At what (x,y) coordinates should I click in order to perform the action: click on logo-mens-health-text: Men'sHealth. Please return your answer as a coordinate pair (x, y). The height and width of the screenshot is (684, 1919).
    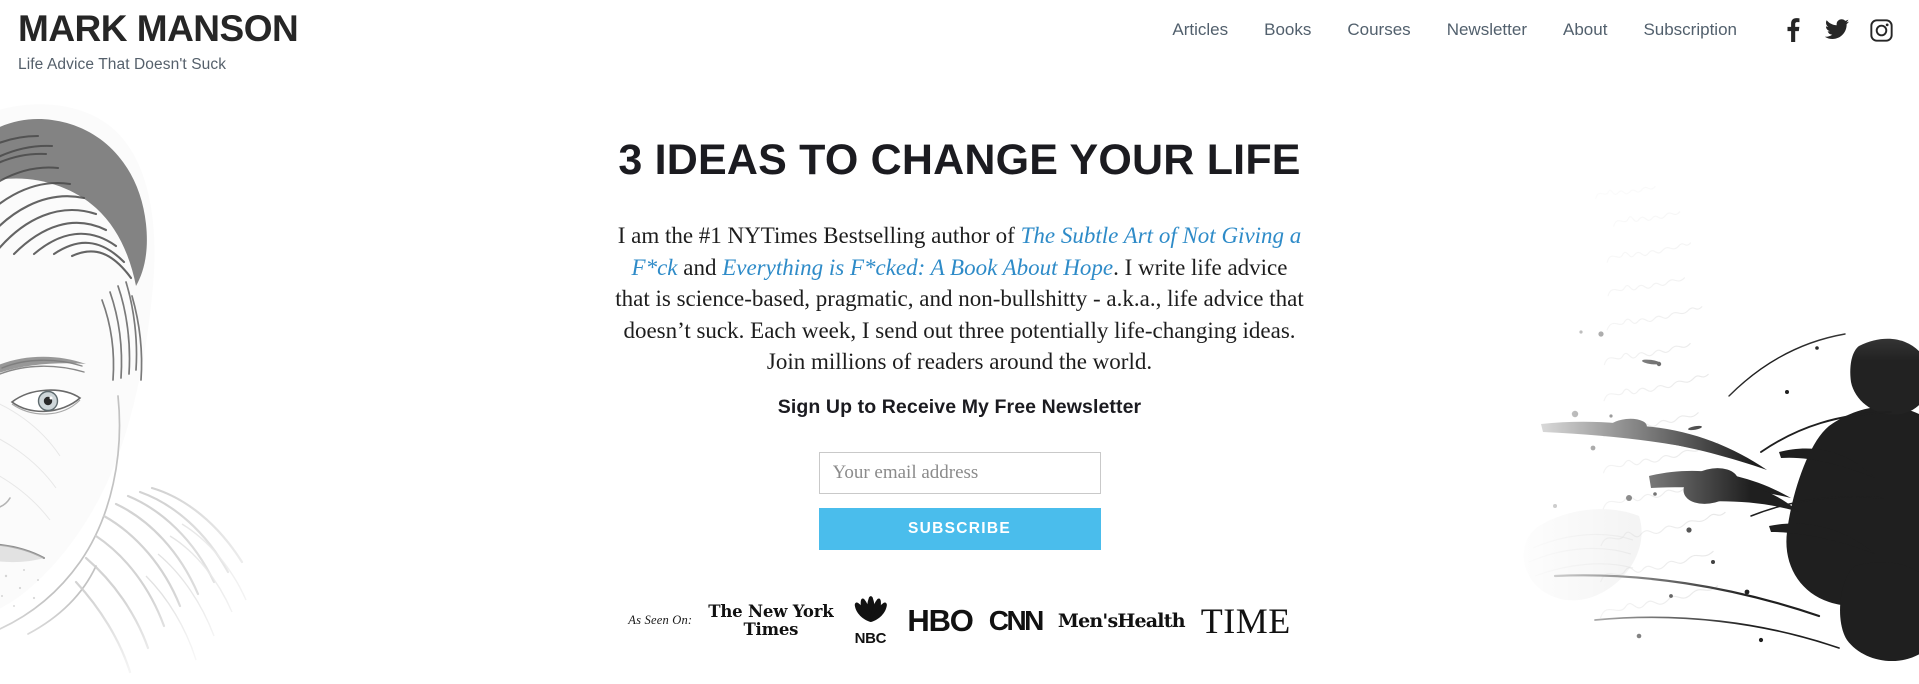
    Looking at the image, I should click on (1121, 620).